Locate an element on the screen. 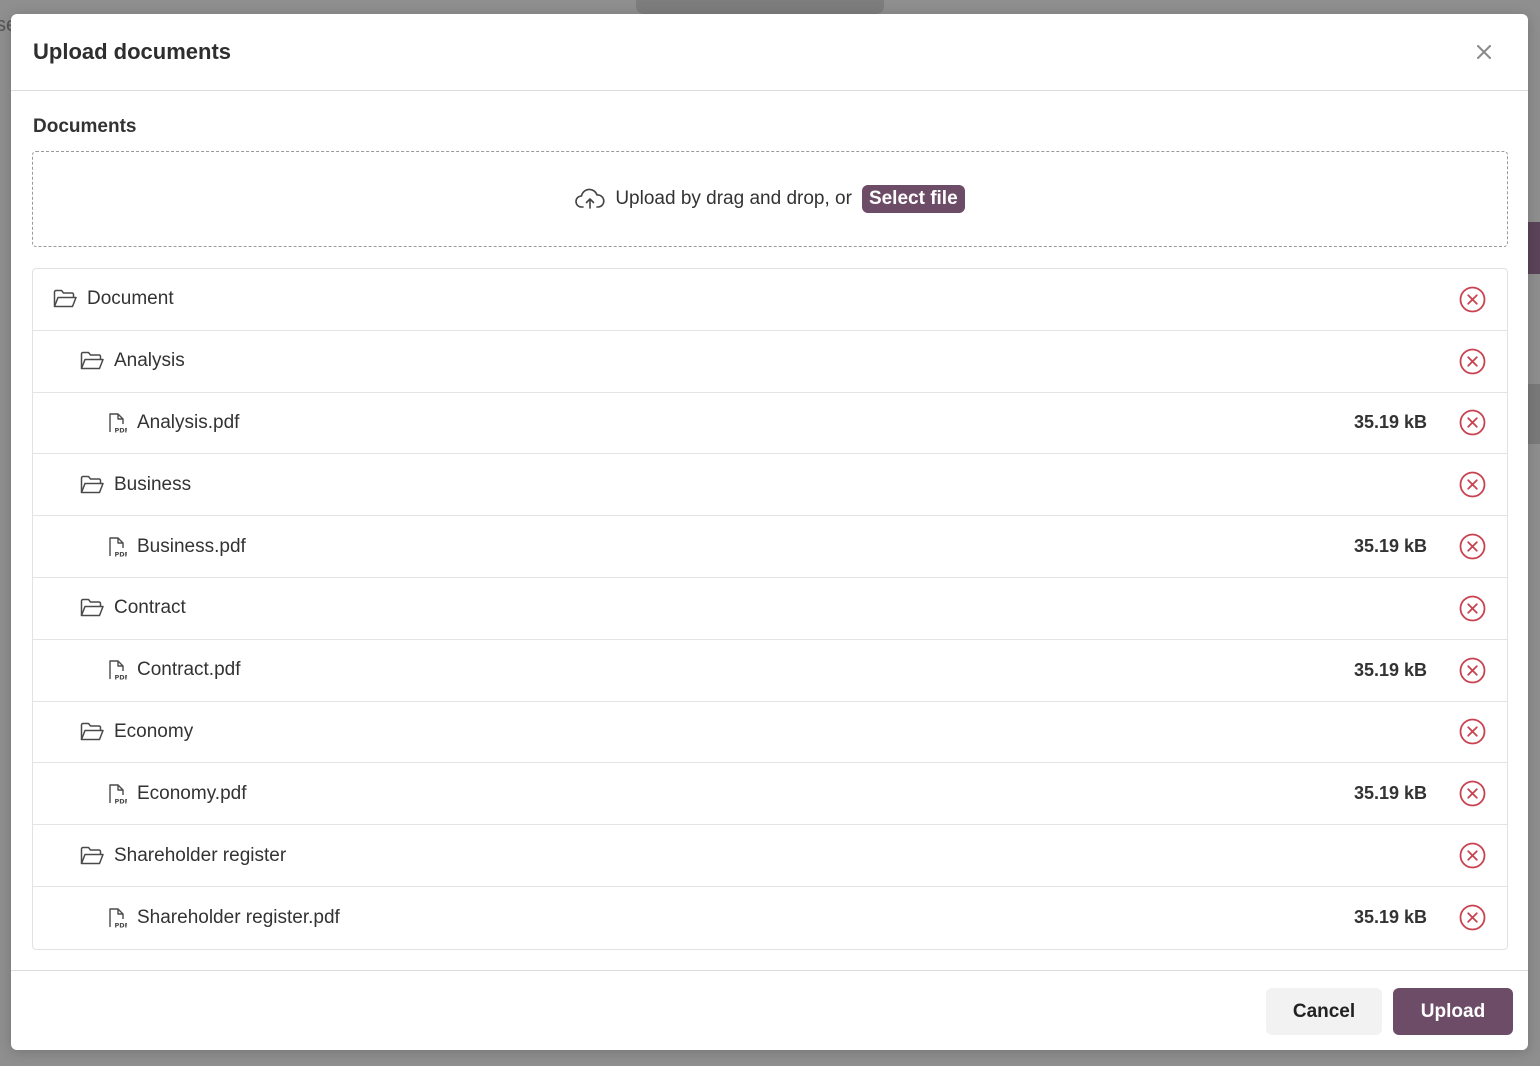 This screenshot has width=1540, height=1066. select-file-button: Select file is located at coordinates (913, 199).